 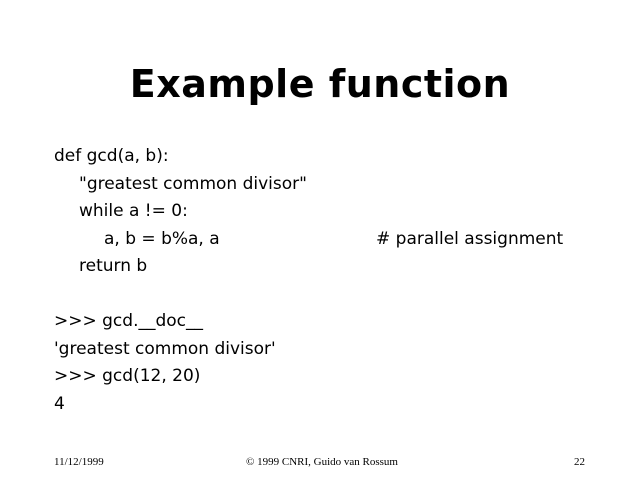 I want to click on session-line: 4, so click(x=59, y=403).